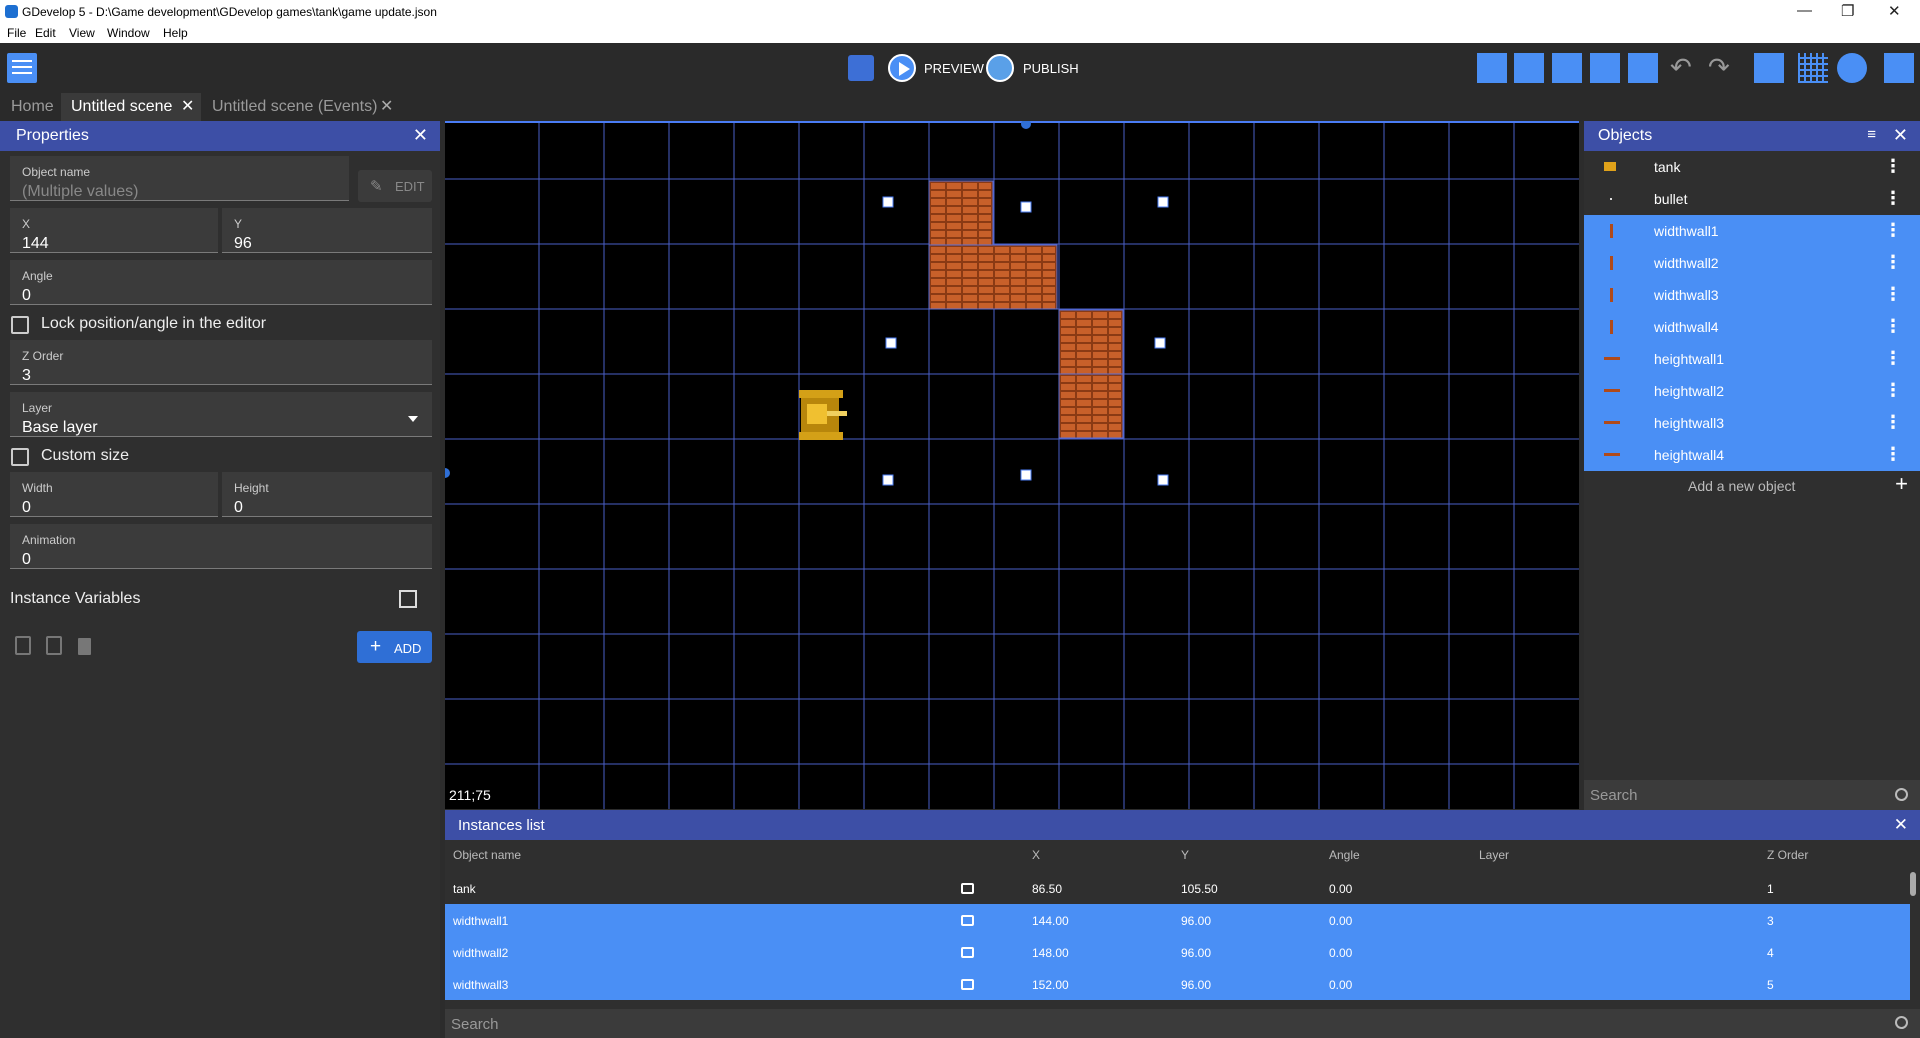 Image resolution: width=1920 pixels, height=1038 pixels. What do you see at coordinates (221, 414) in the screenshot?
I see `layer-select: Layer Base layer` at bounding box center [221, 414].